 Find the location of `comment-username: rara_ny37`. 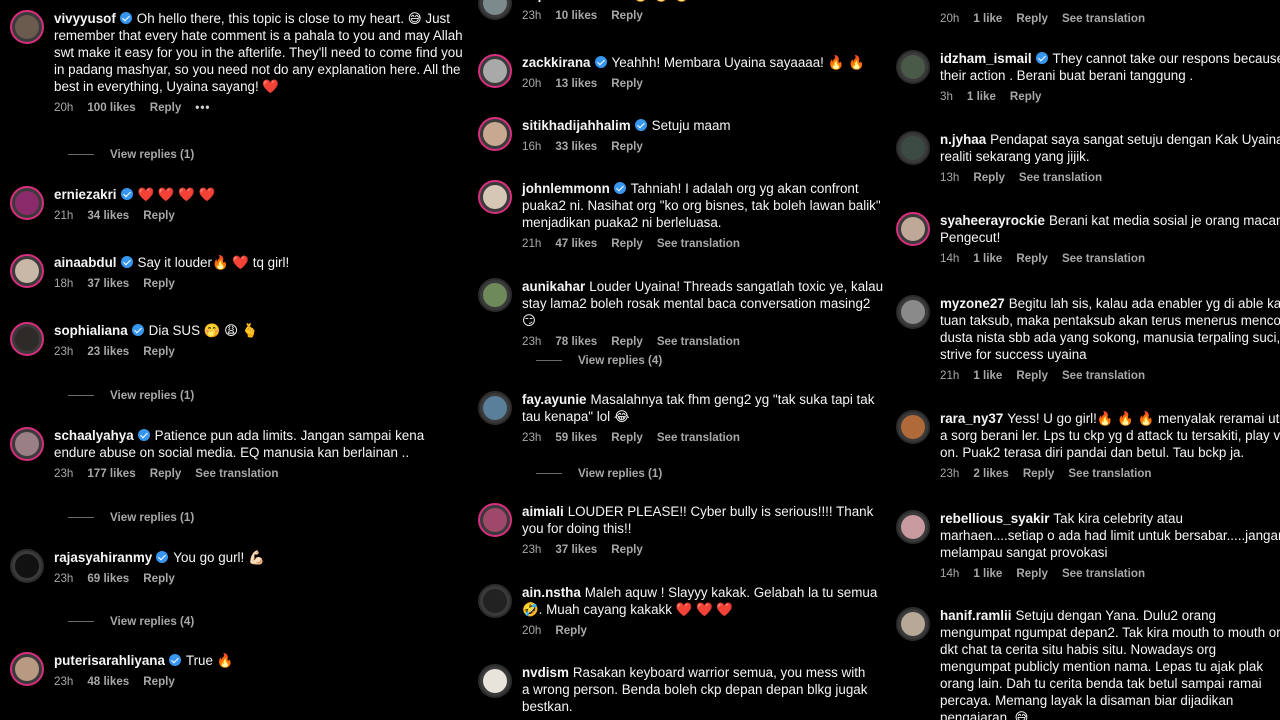

comment-username: rara_ny37 is located at coordinates (971, 418).